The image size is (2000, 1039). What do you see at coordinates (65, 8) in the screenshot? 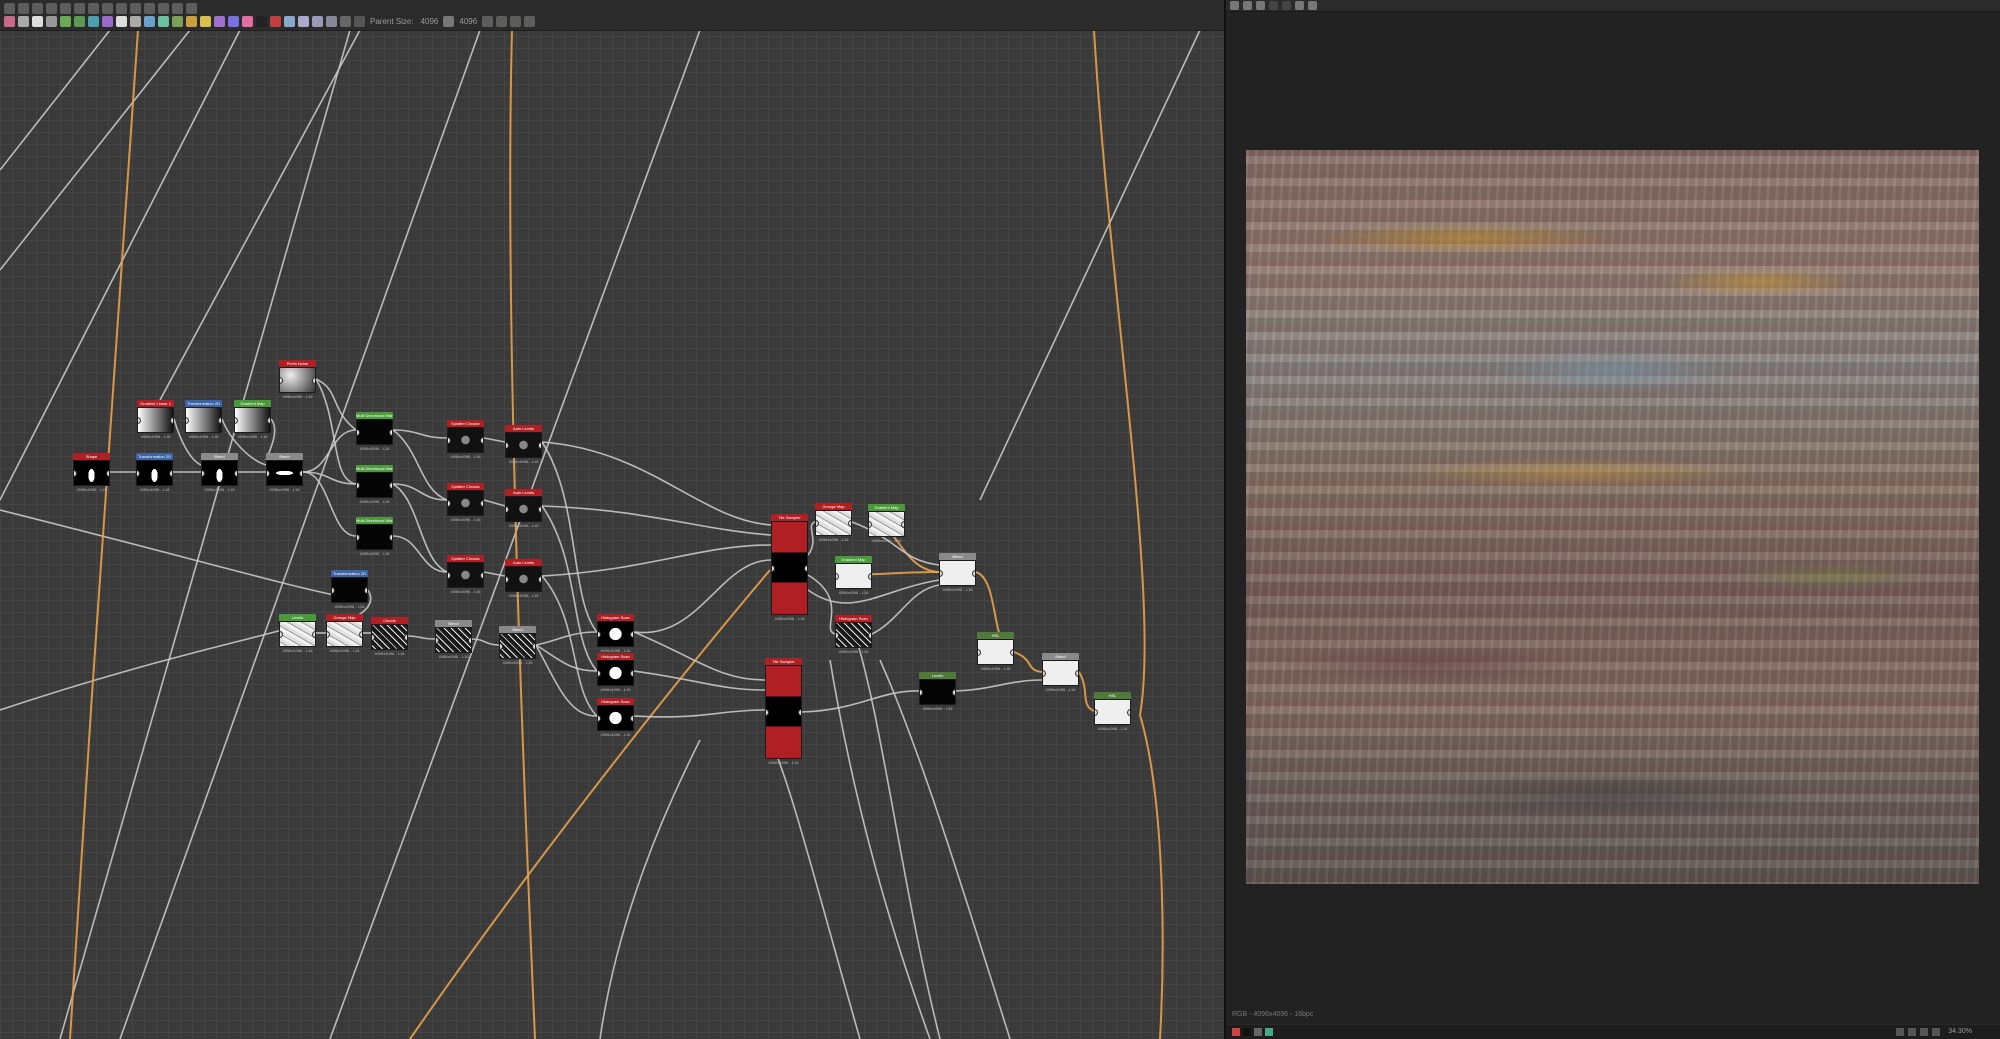
I see `link-icon` at bounding box center [65, 8].